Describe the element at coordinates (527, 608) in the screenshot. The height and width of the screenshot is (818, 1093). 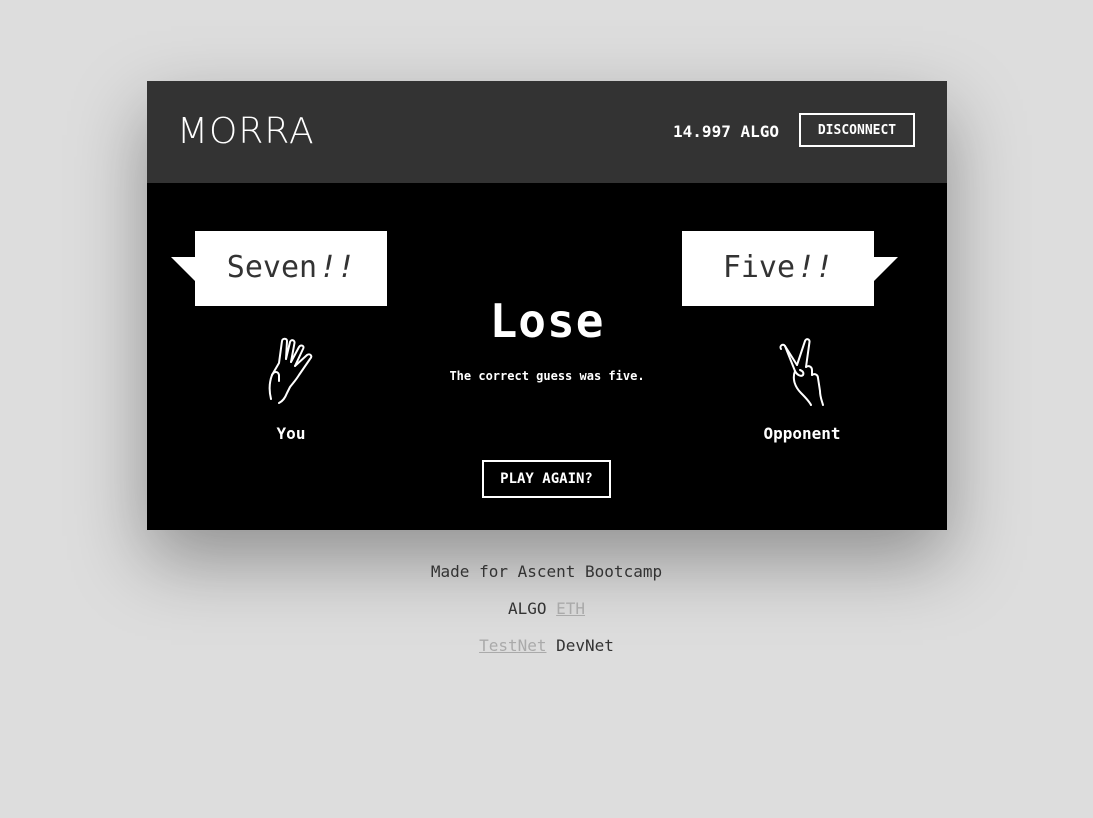
I see `chain-algo-selected: ALGO` at that location.